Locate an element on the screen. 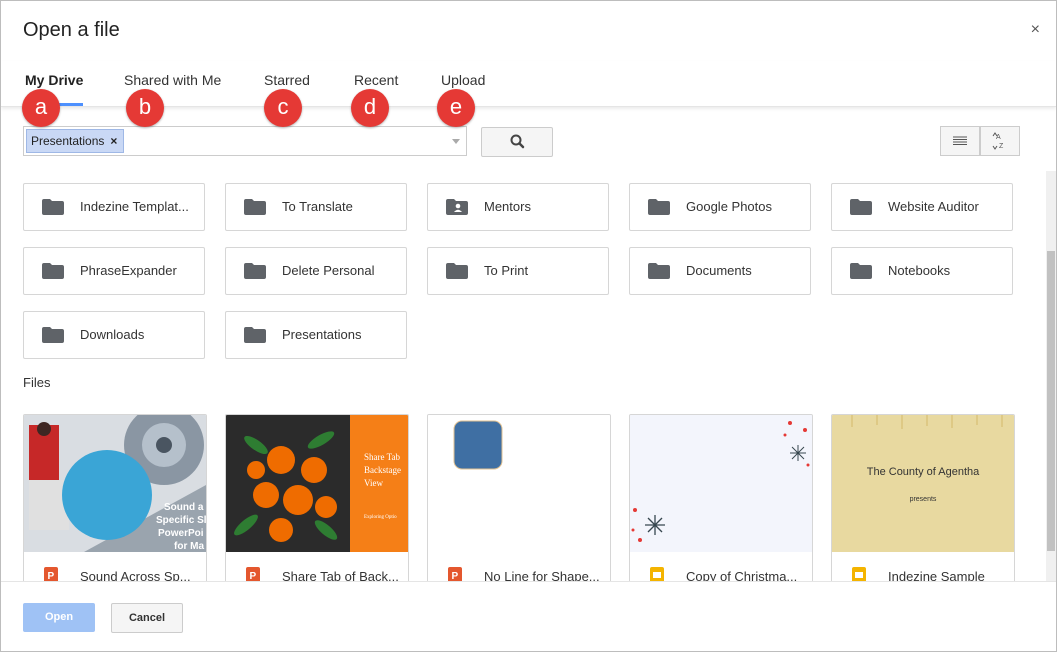  folder-item: Website Auditor is located at coordinates (922, 207).